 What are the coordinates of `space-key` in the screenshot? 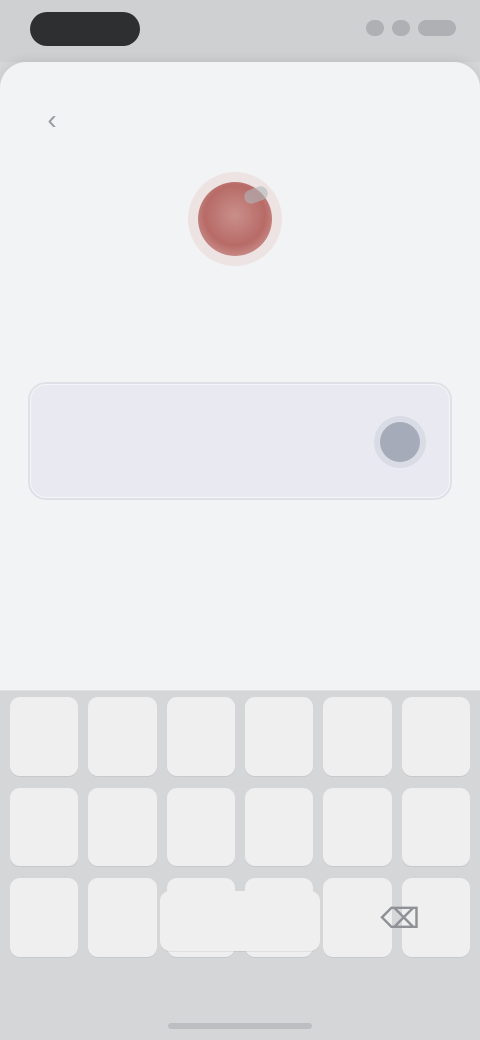 It's located at (240, 921).